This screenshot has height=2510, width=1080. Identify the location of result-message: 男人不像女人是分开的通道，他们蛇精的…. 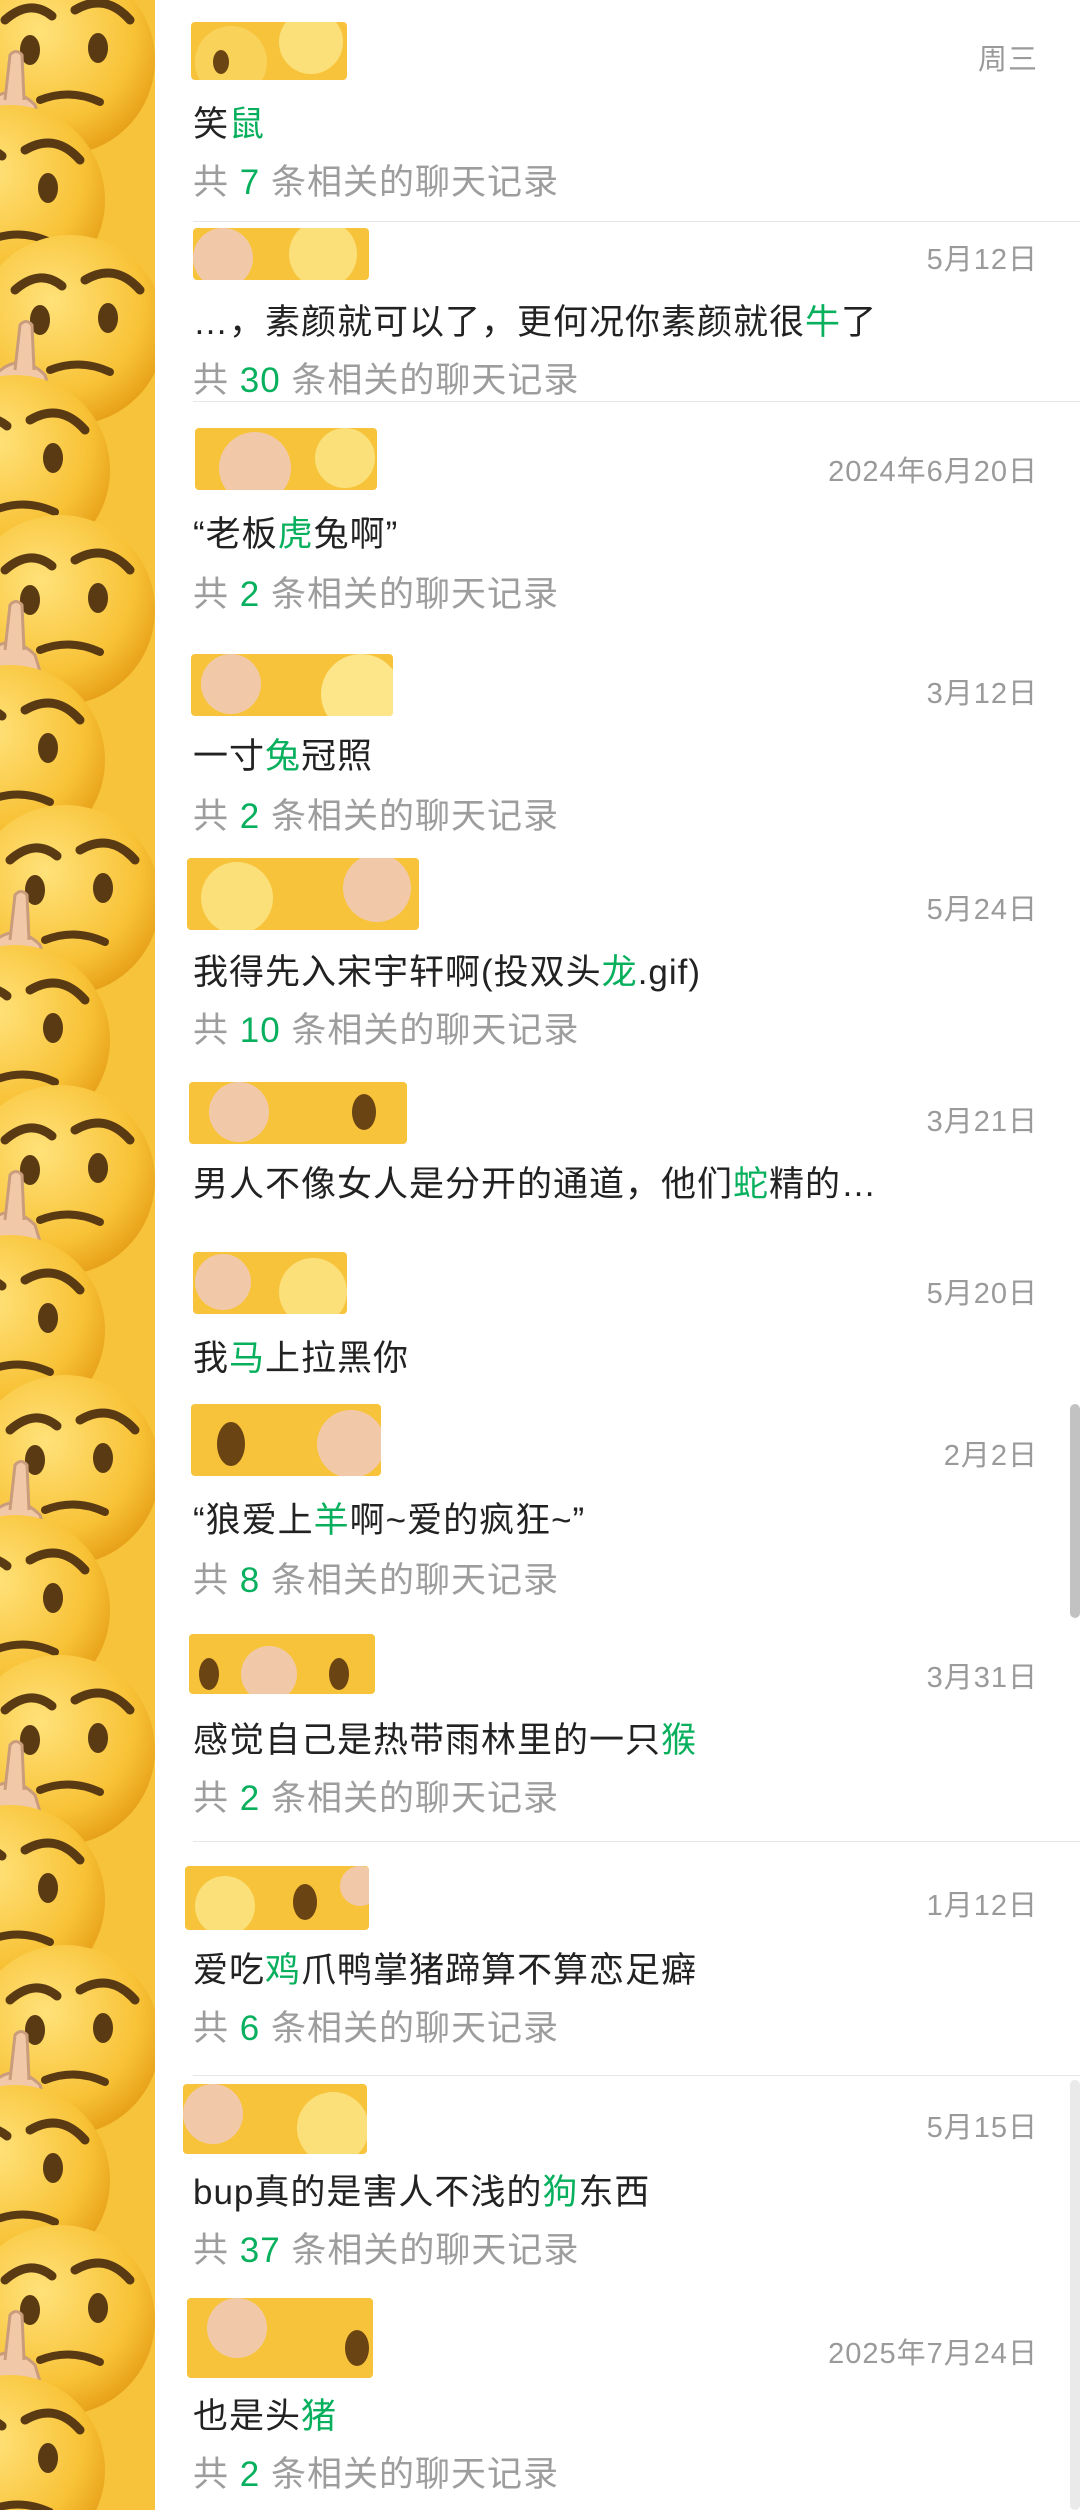
(535, 1184).